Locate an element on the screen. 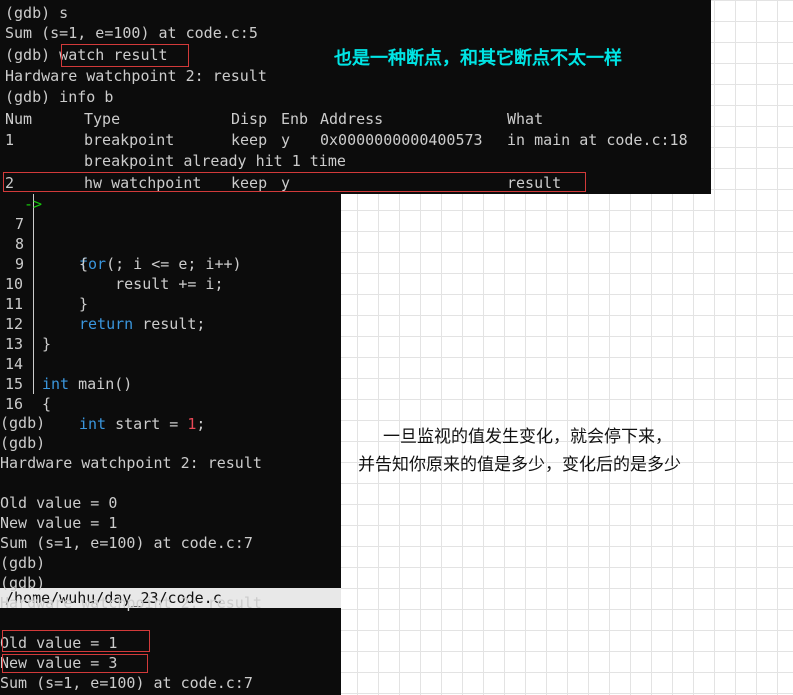 This screenshot has width=793, height=695. source-code: result += i; is located at coordinates (151, 284).